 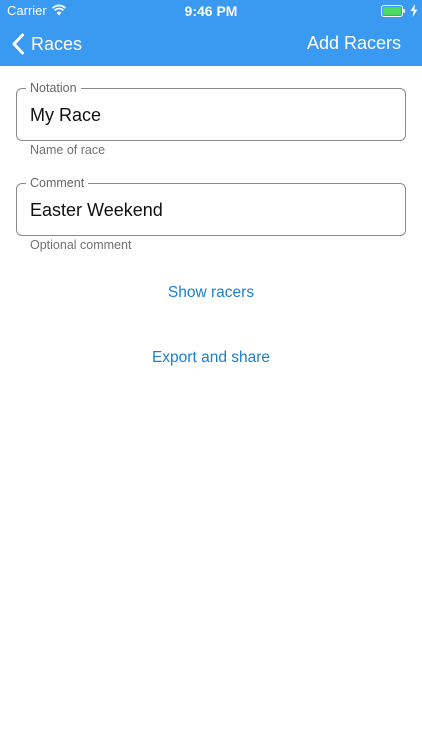 What do you see at coordinates (211, 110) in the screenshot?
I see `notation-input: Notation My Race` at bounding box center [211, 110].